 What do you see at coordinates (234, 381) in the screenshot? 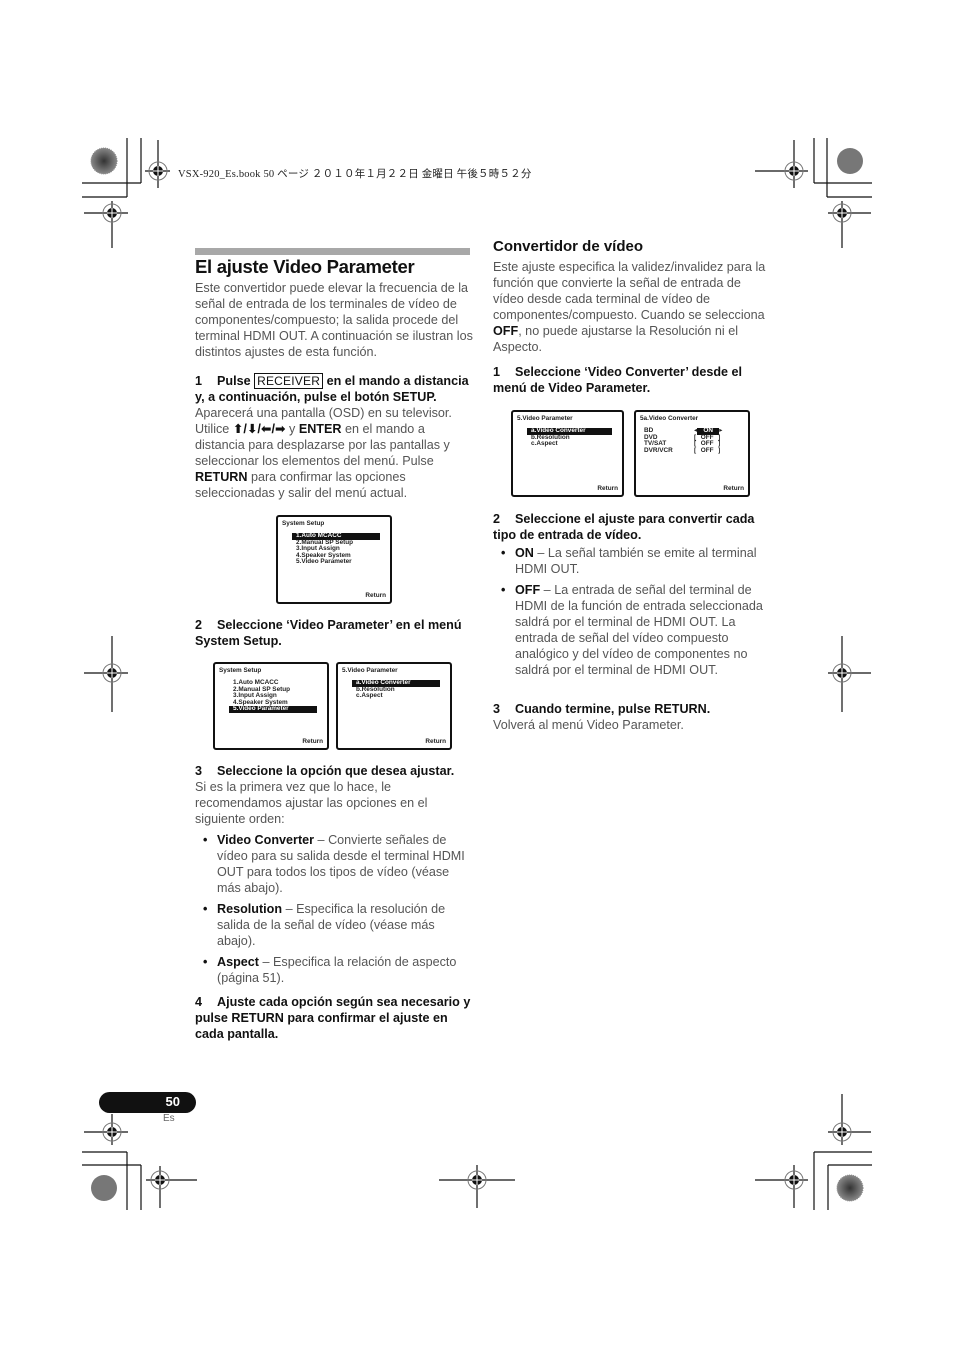
I see `step-text: Pulse` at bounding box center [234, 381].